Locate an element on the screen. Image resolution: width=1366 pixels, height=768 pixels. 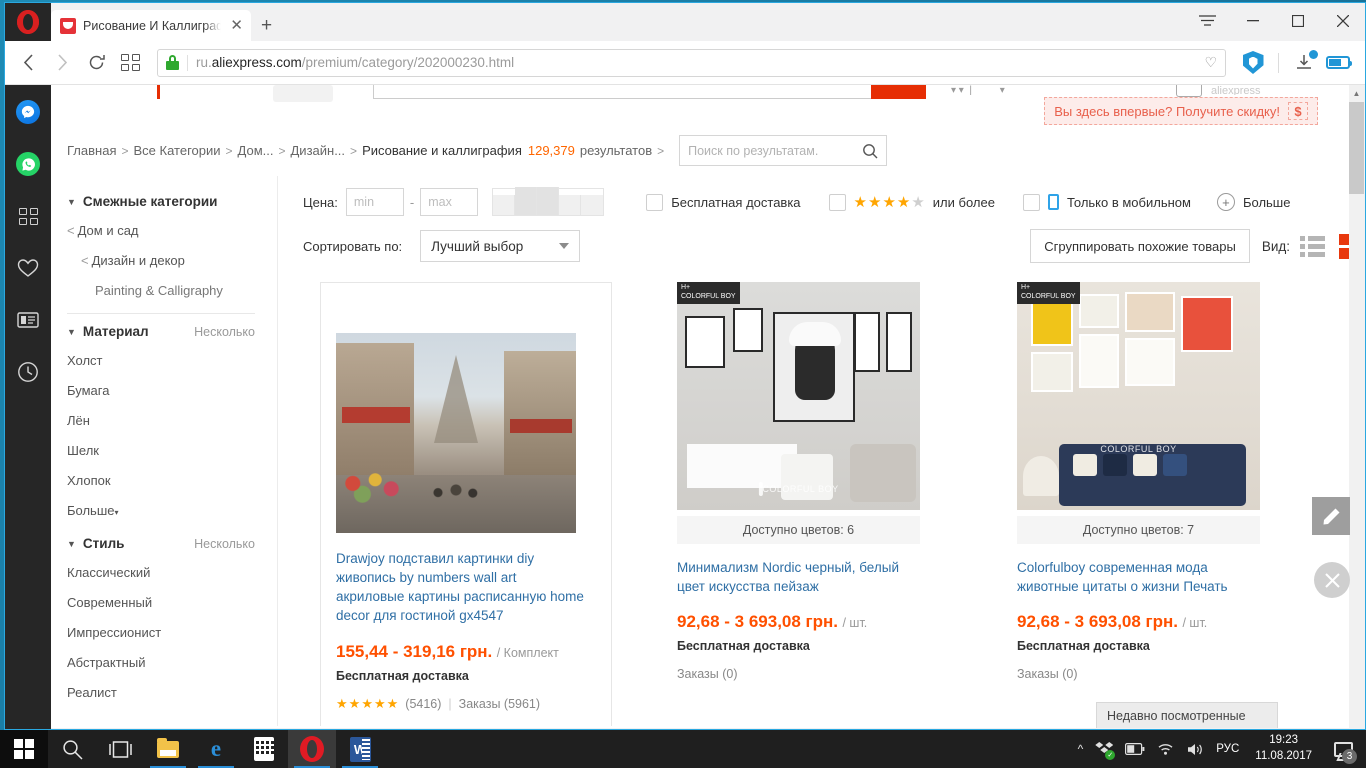
header-search-button-sliver is located at coordinates (898, 92).